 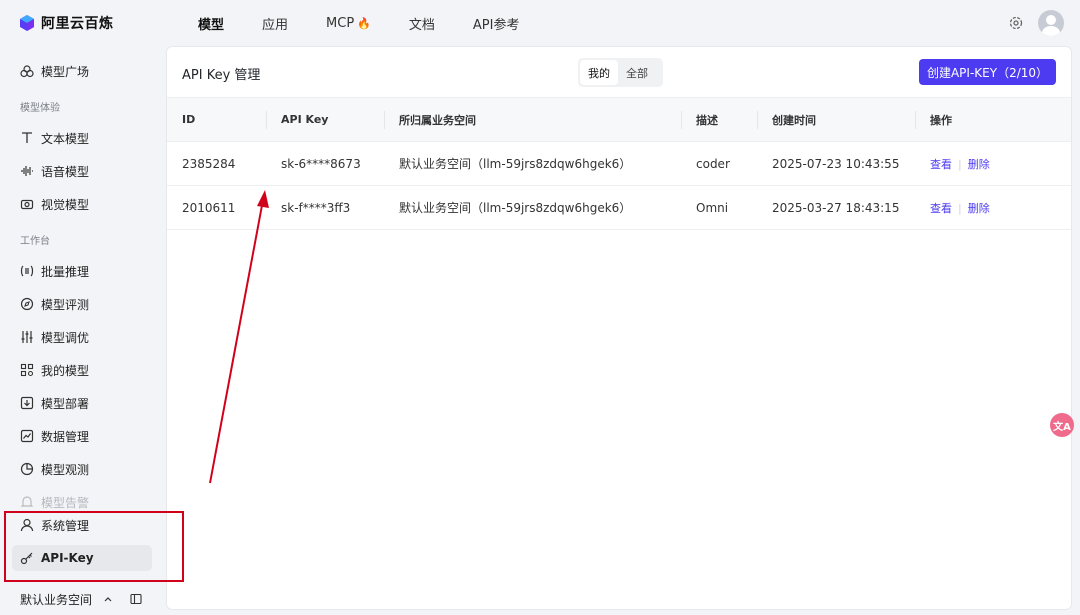 What do you see at coordinates (136, 599) in the screenshot?
I see `collapse-panel-icon` at bounding box center [136, 599].